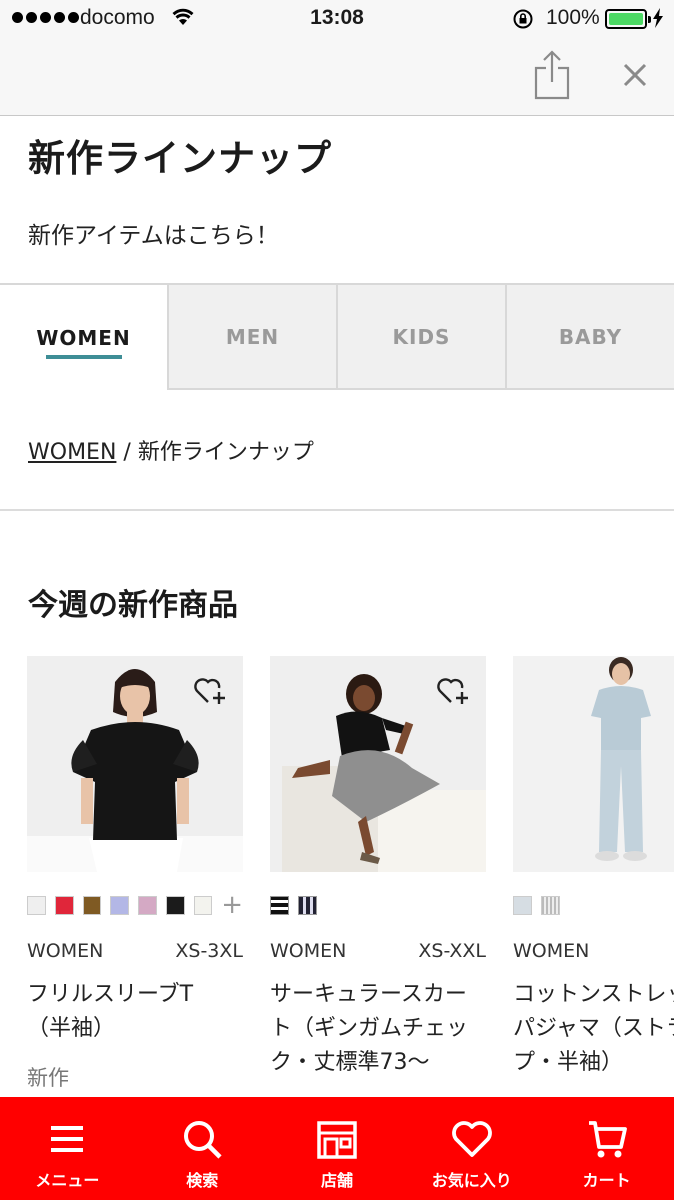 This screenshot has height=1200, width=674. I want to click on product-photo-illustration, so click(621, 759).